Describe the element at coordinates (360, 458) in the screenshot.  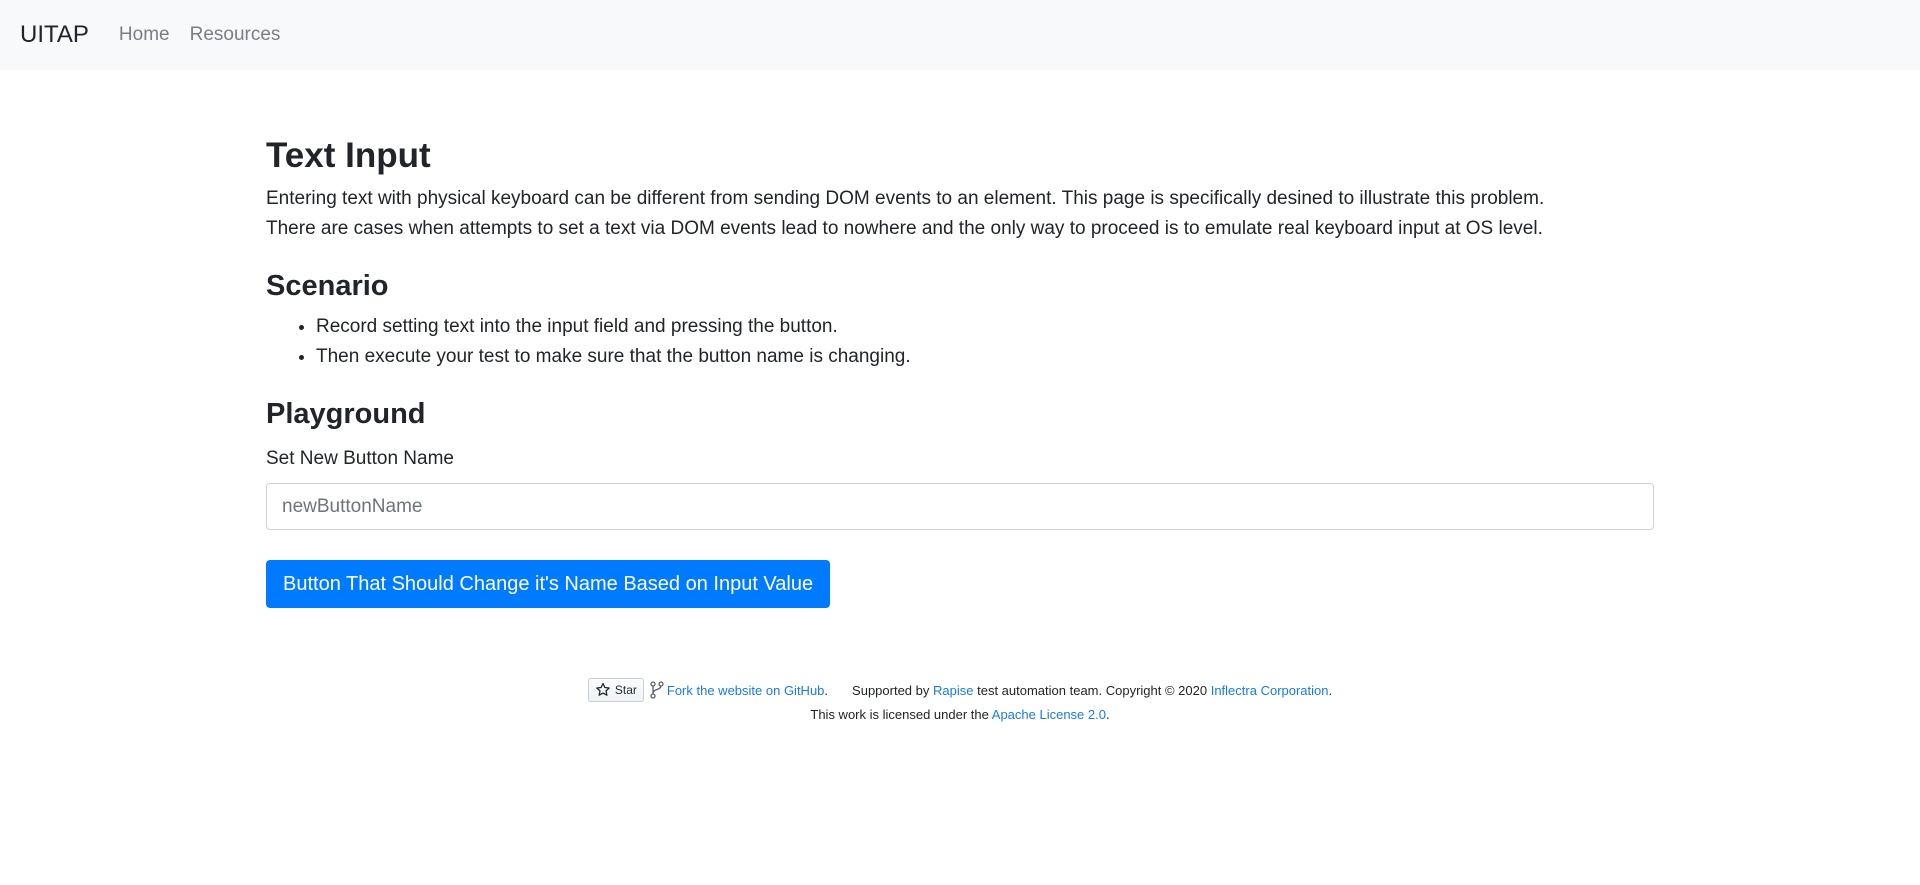
I see `new-button-name-label: Set New Button Name` at that location.